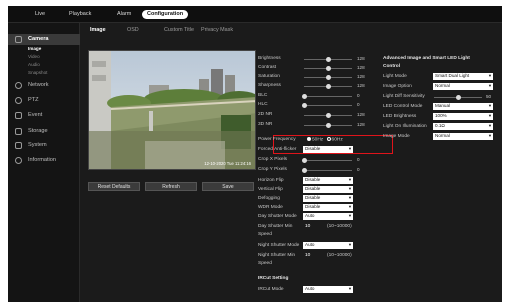 The width and height of the screenshot is (509, 308). Describe the element at coordinates (44, 57) in the screenshot. I see `sidebar-subitem-video: Video` at that location.